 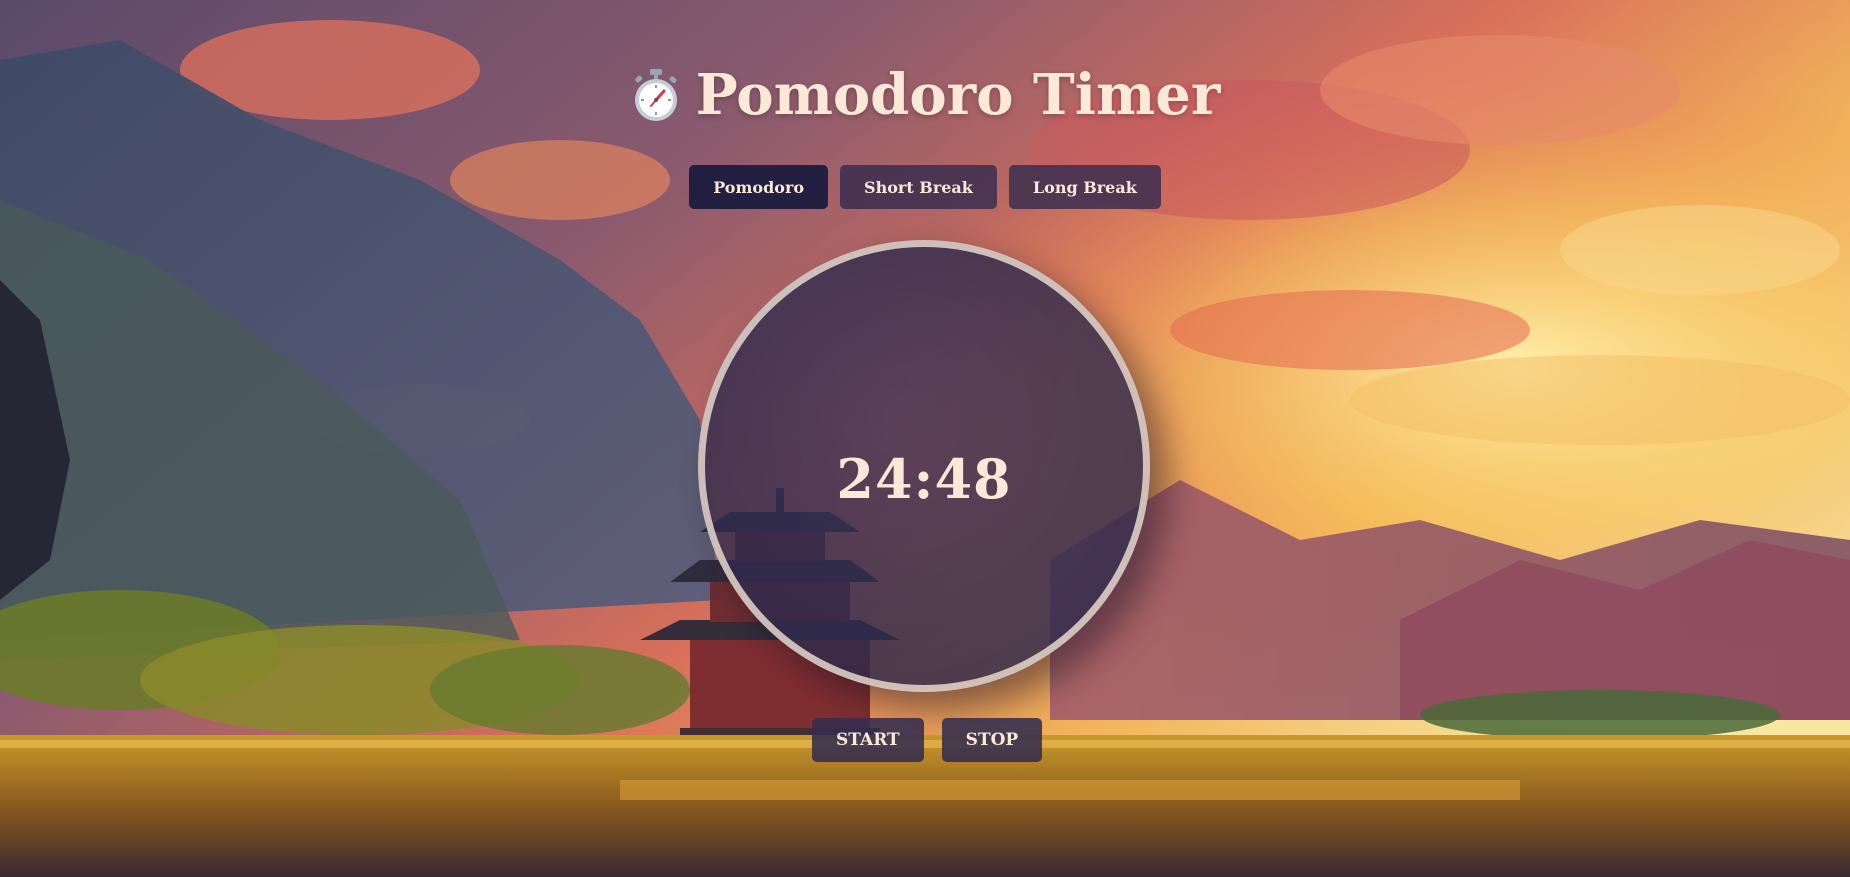 I want to click on timer-controls: START STOP, so click(x=927, y=740).